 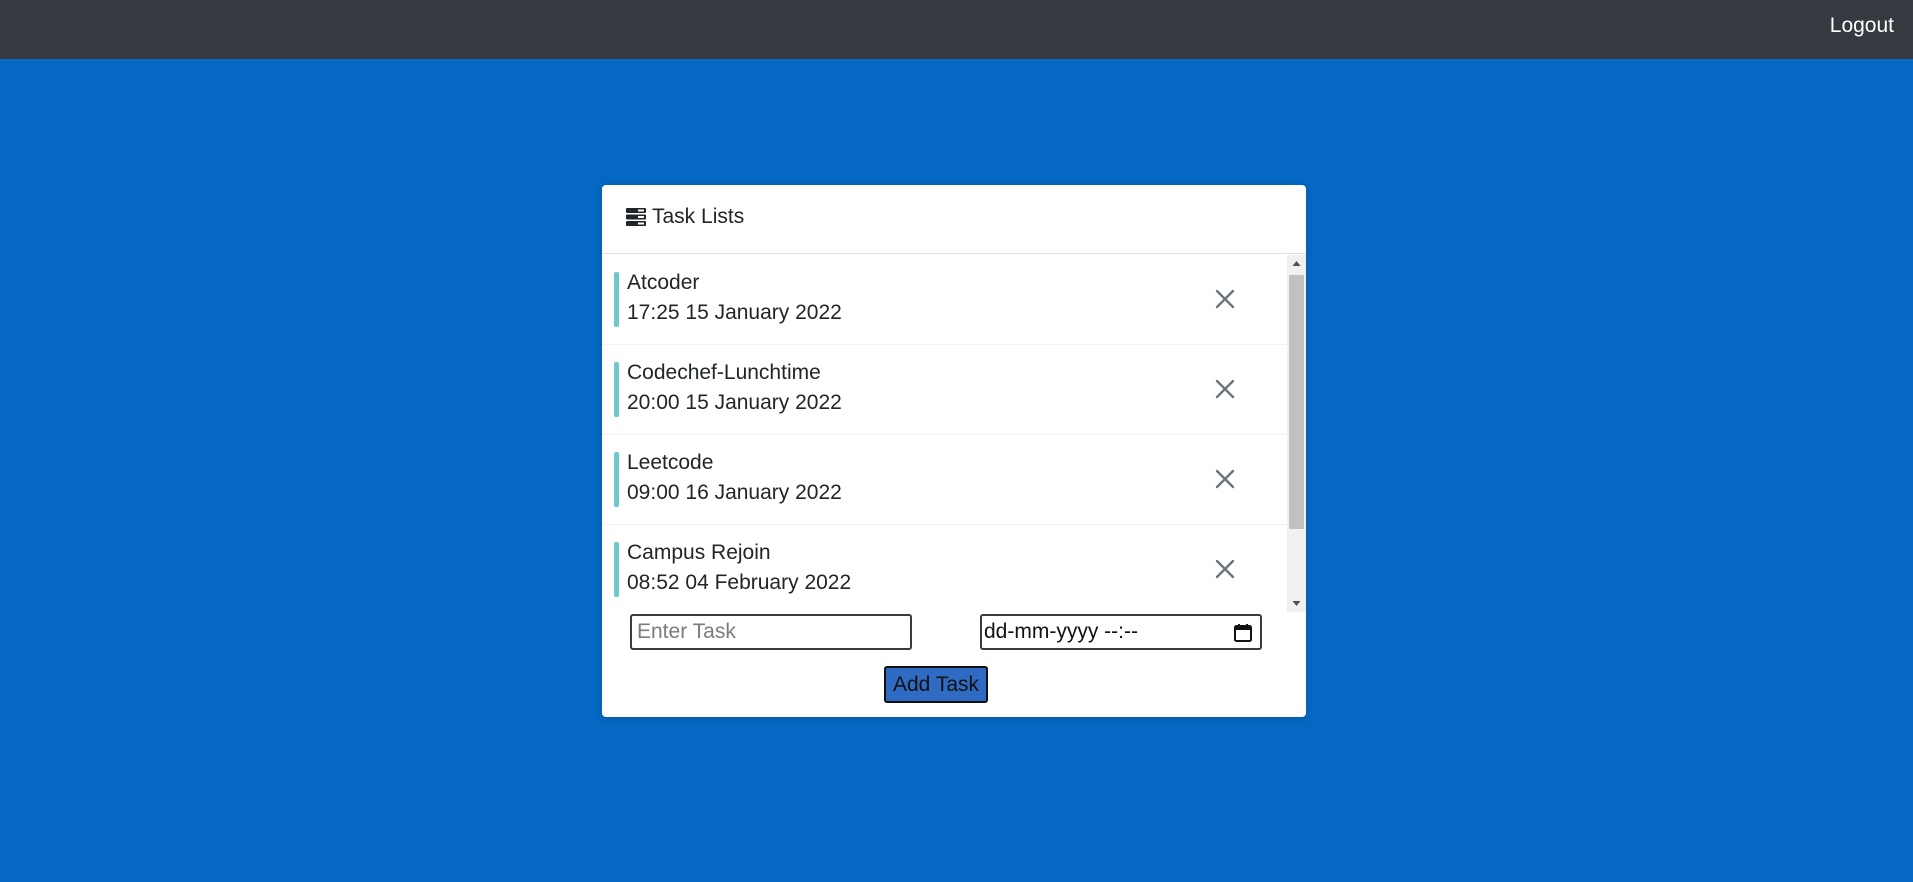 What do you see at coordinates (956, 29) in the screenshot?
I see `top-navbar: Logout` at bounding box center [956, 29].